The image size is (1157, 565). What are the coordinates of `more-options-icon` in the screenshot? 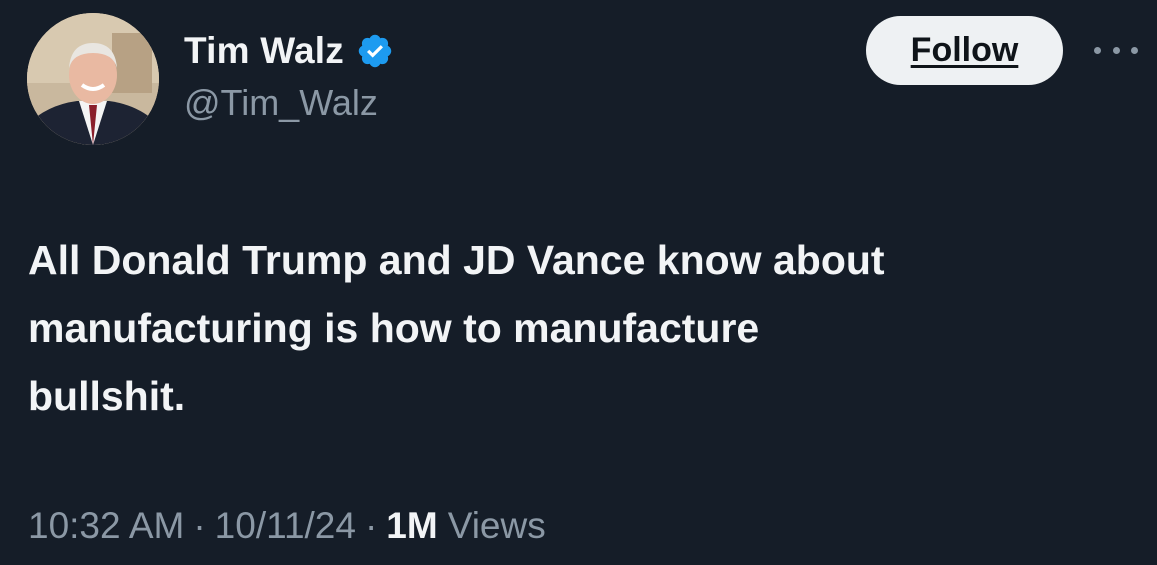 It's located at (1116, 50).